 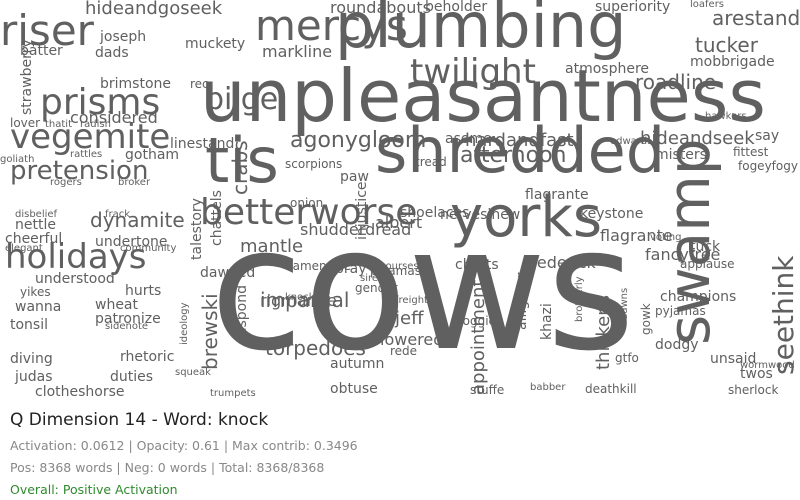 What do you see at coordinates (66, 182) in the screenshot?
I see `cloud-word: rogers` at bounding box center [66, 182].